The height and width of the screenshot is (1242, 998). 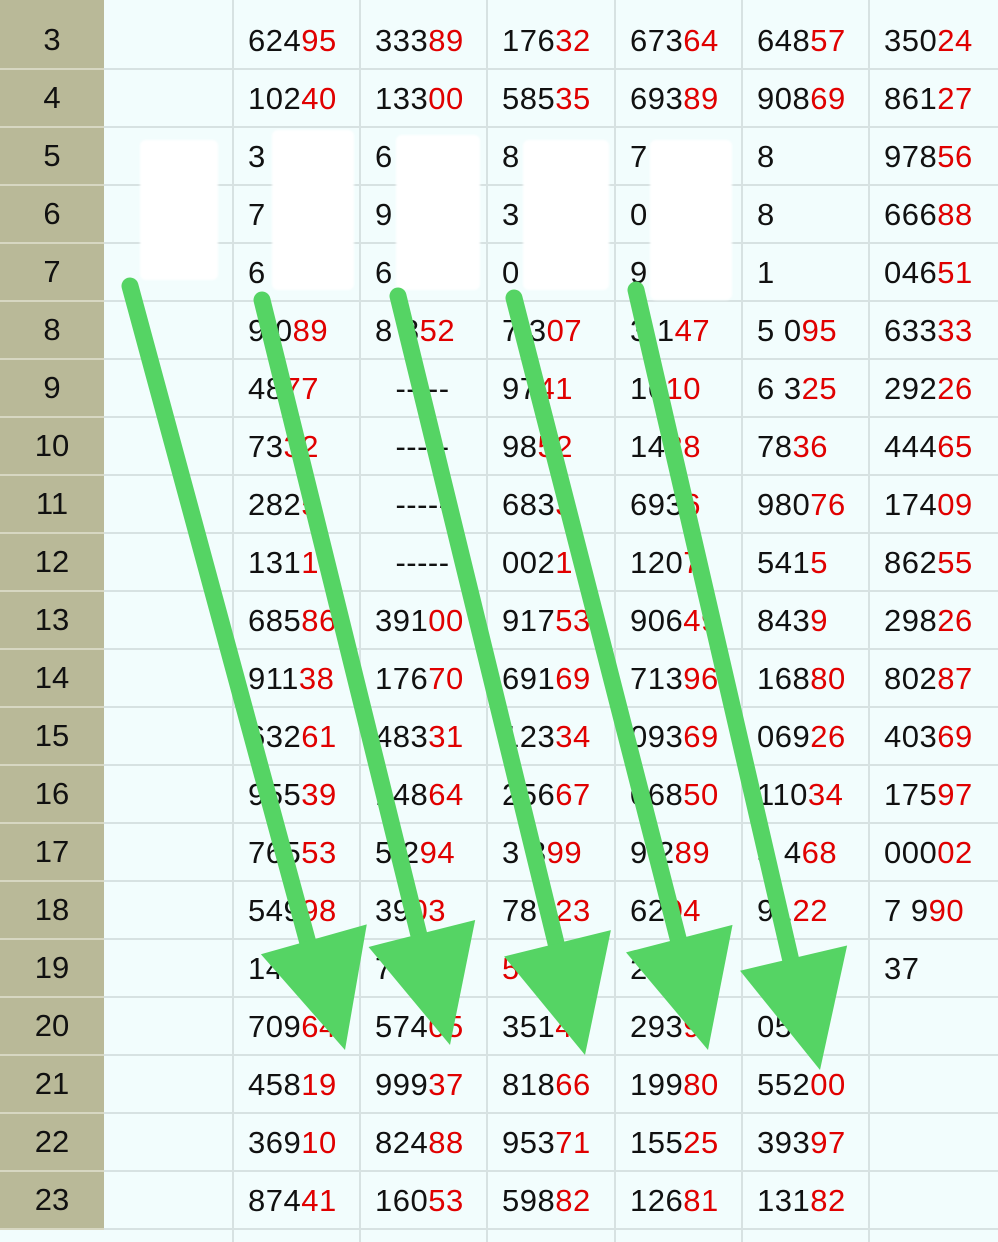 I want to click on cell-r9-c4: 16 10, so click(x=677, y=389).